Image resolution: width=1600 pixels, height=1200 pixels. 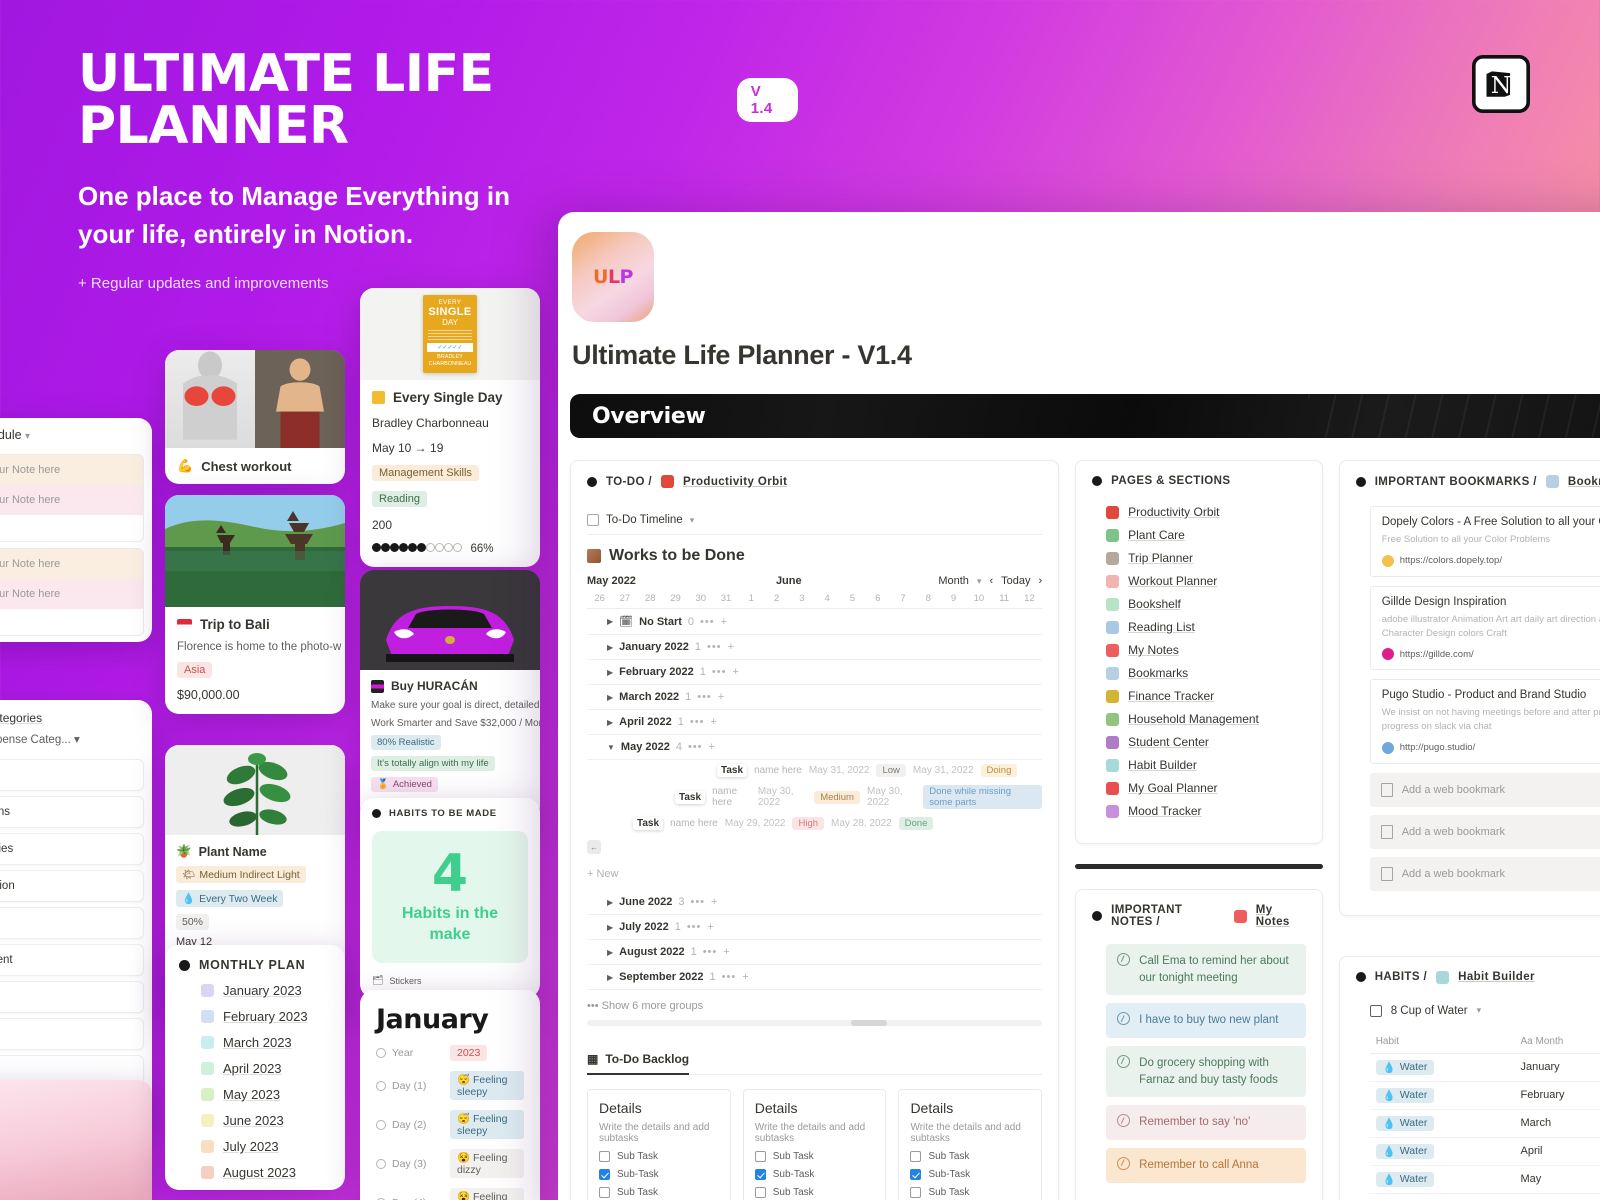 I want to click on monthly-plan-item: April 2023, so click(x=266, y=1068).